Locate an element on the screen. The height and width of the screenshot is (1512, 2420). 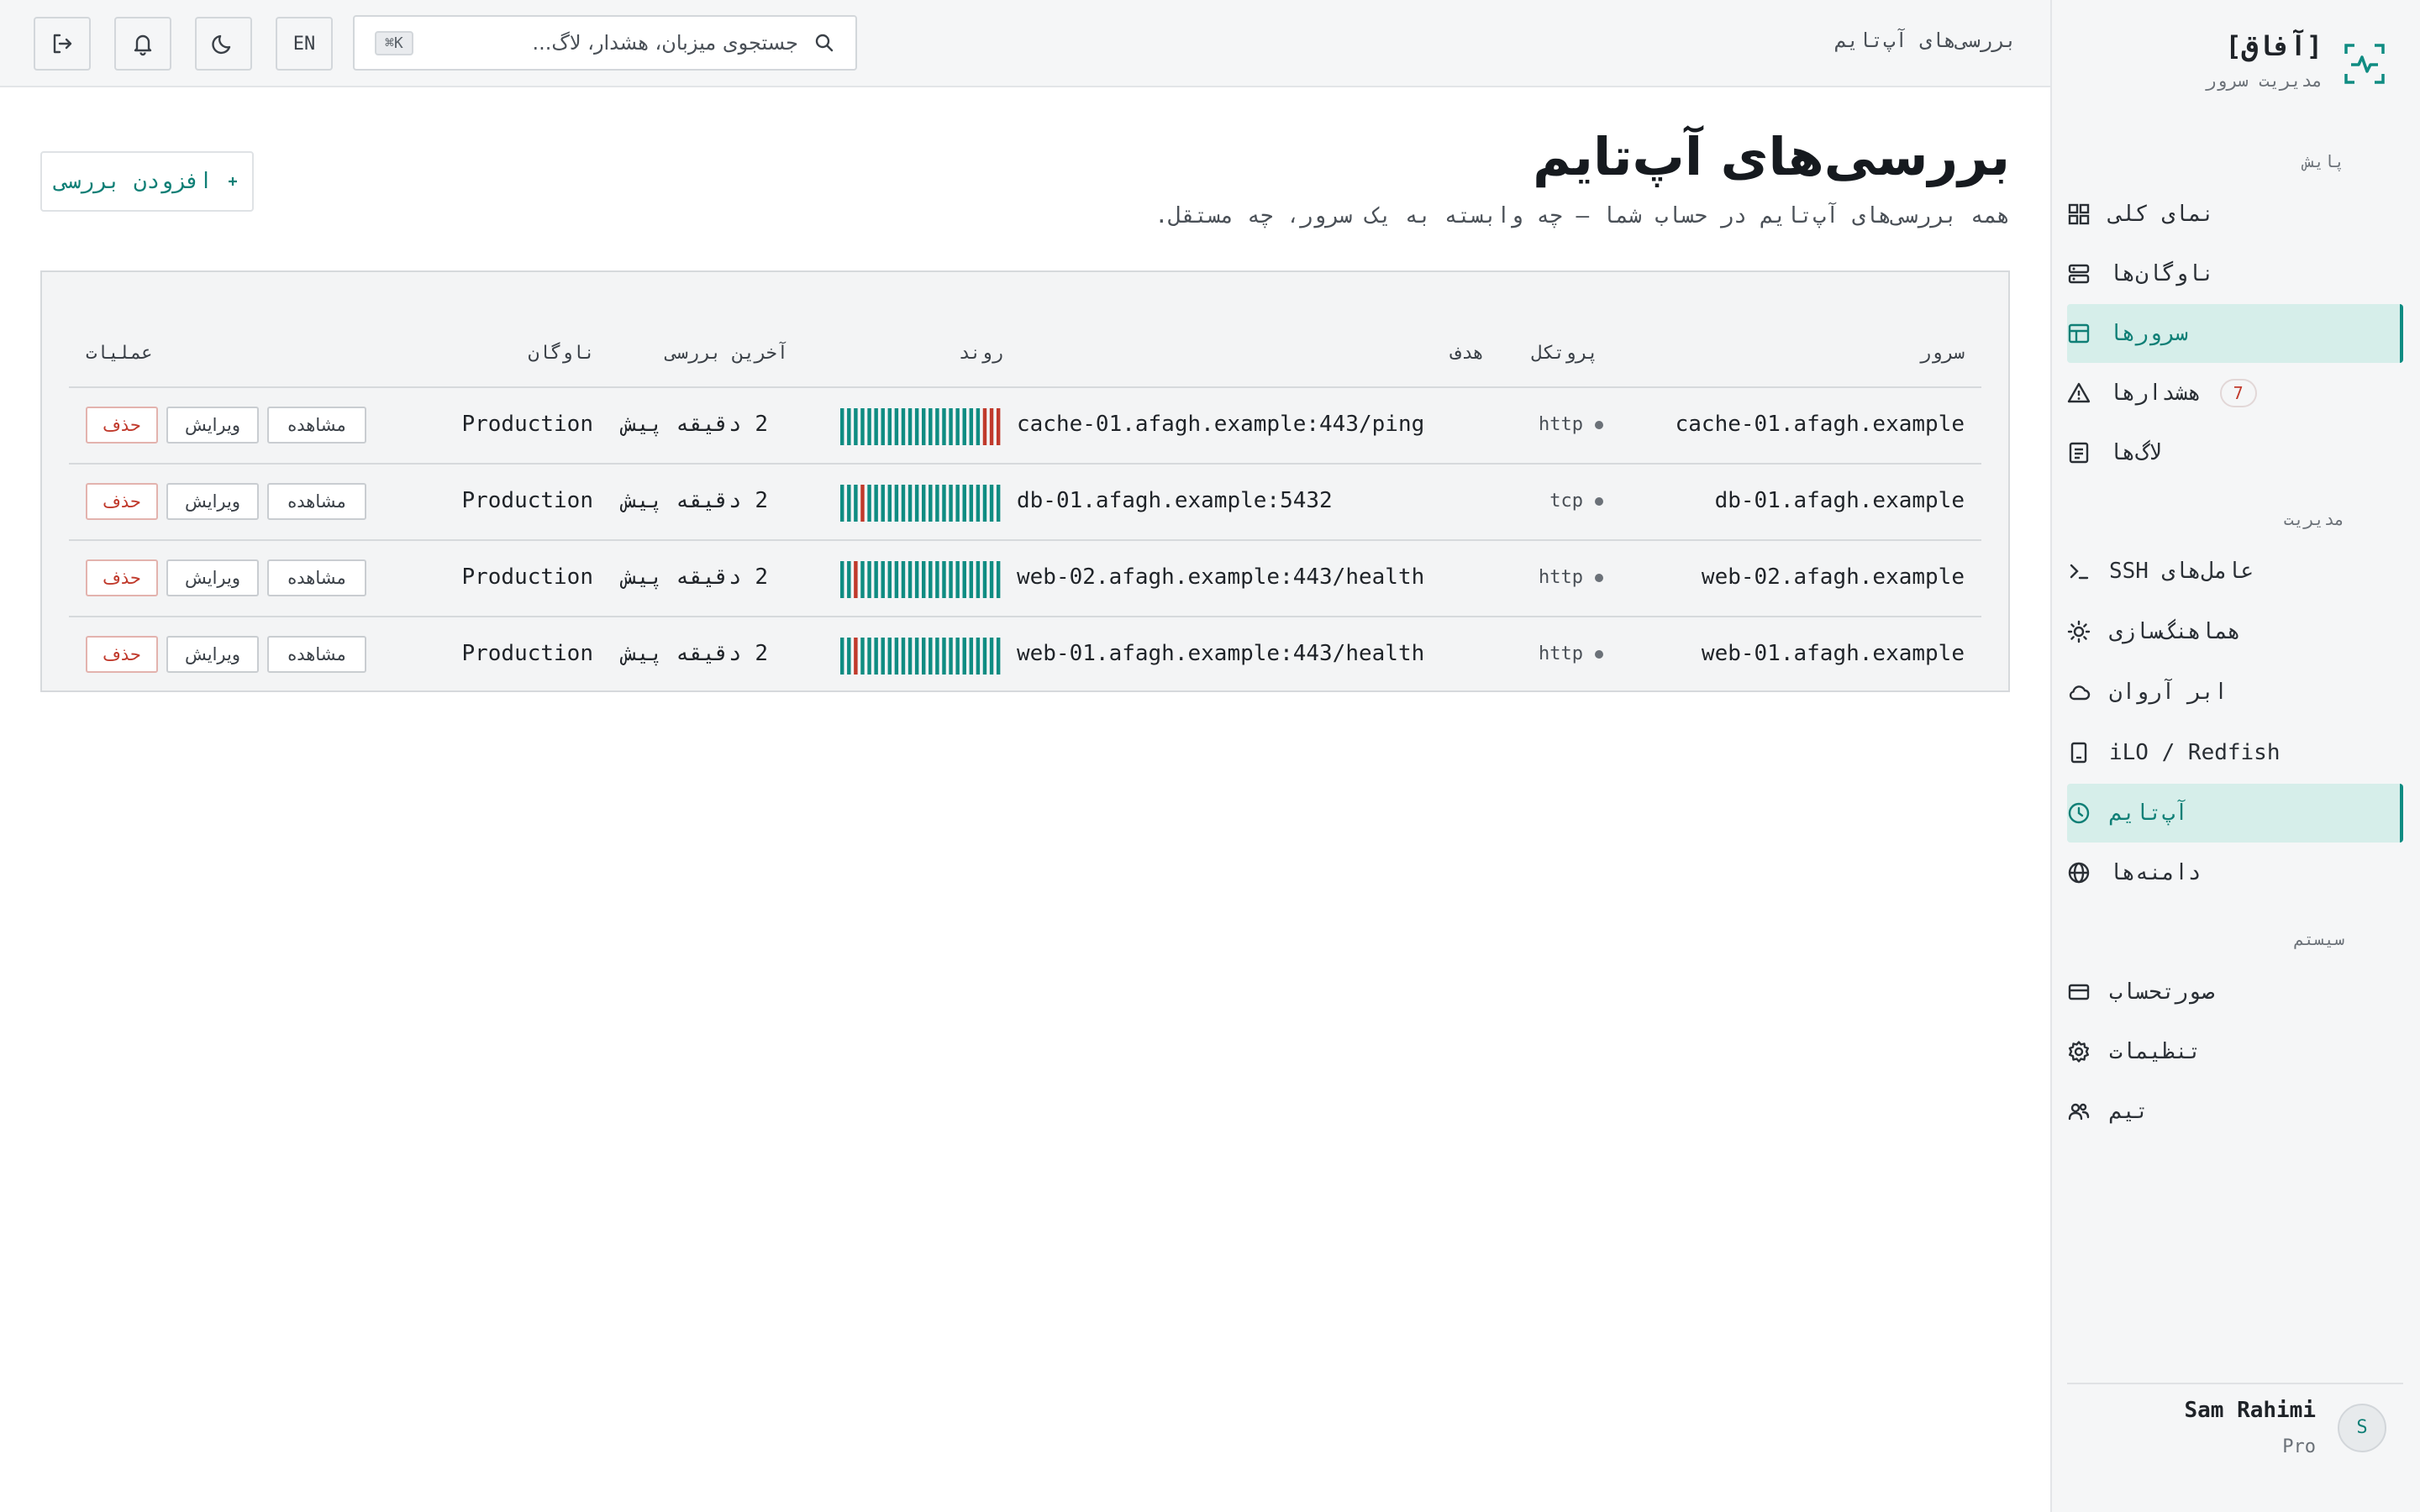
server-cell: web-01.afagh.example is located at coordinates (1833, 653).